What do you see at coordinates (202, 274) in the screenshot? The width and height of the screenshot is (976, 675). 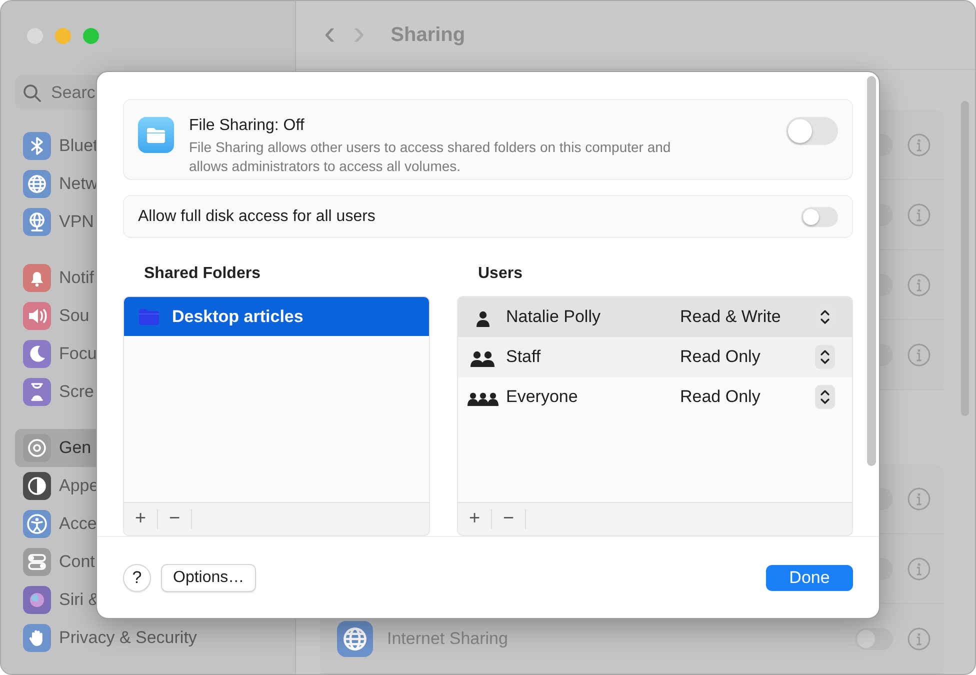 I see `section-heading: Shared Folders` at bounding box center [202, 274].